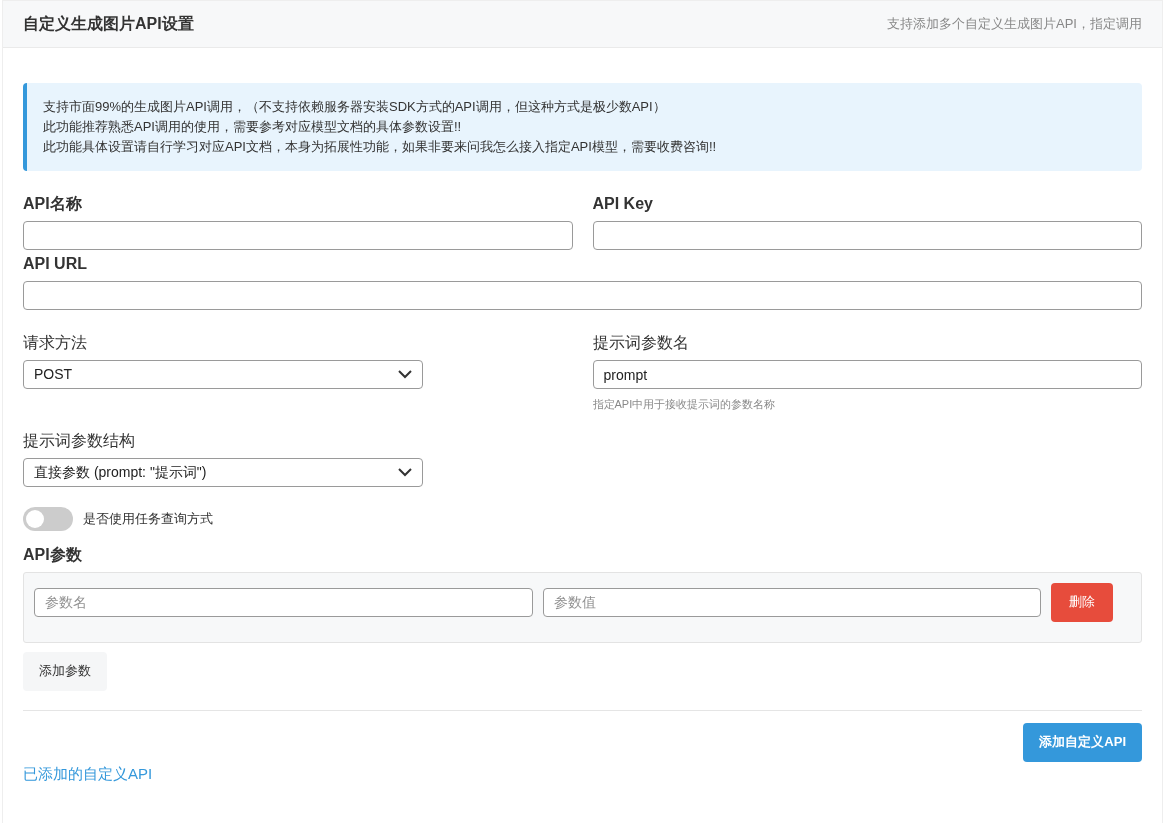 The width and height of the screenshot is (1165, 823). I want to click on param-name-input: 参数名, so click(283, 602).